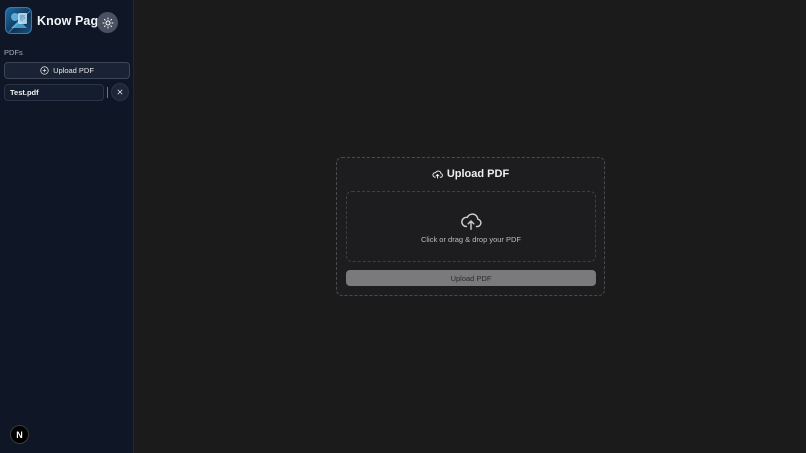 The height and width of the screenshot is (453, 806). What do you see at coordinates (54, 92) in the screenshot?
I see `file-item-test-pdf: Test.pdf` at bounding box center [54, 92].